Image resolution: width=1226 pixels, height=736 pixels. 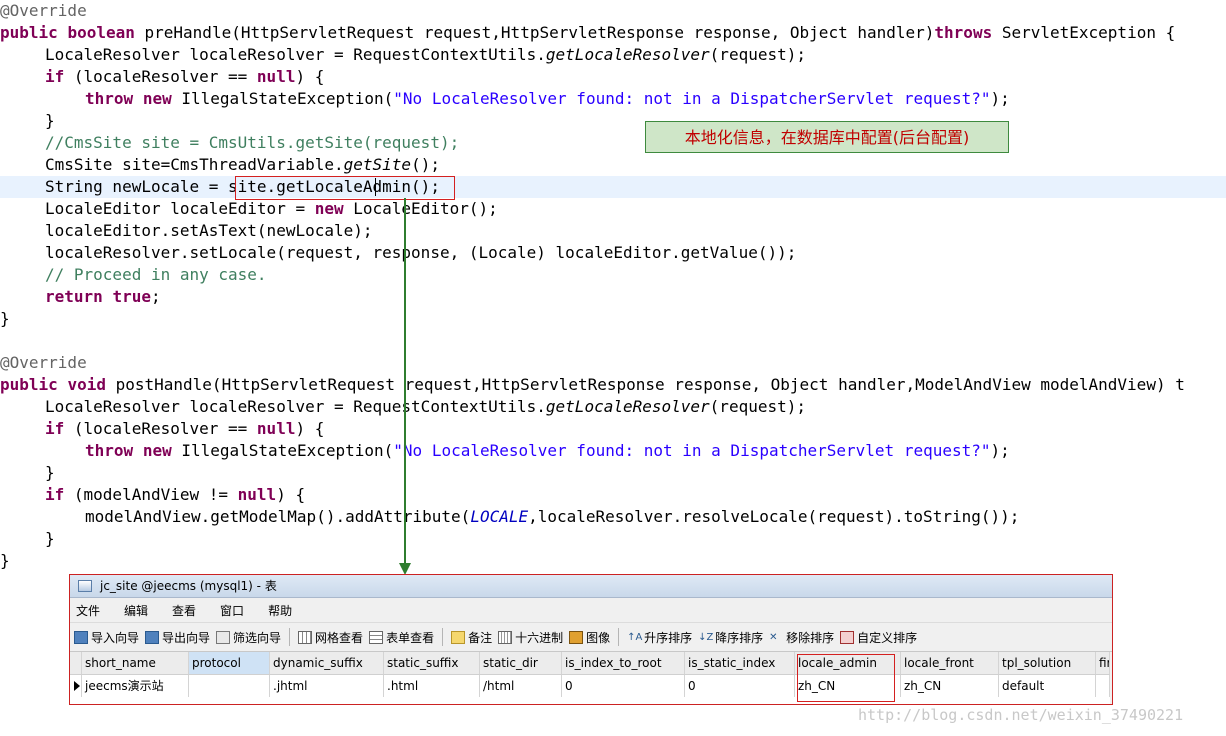 What do you see at coordinates (591, 586) in the screenshot?
I see `window-titlebar: jc_site @jeecms (mysql1) - 表` at bounding box center [591, 586].